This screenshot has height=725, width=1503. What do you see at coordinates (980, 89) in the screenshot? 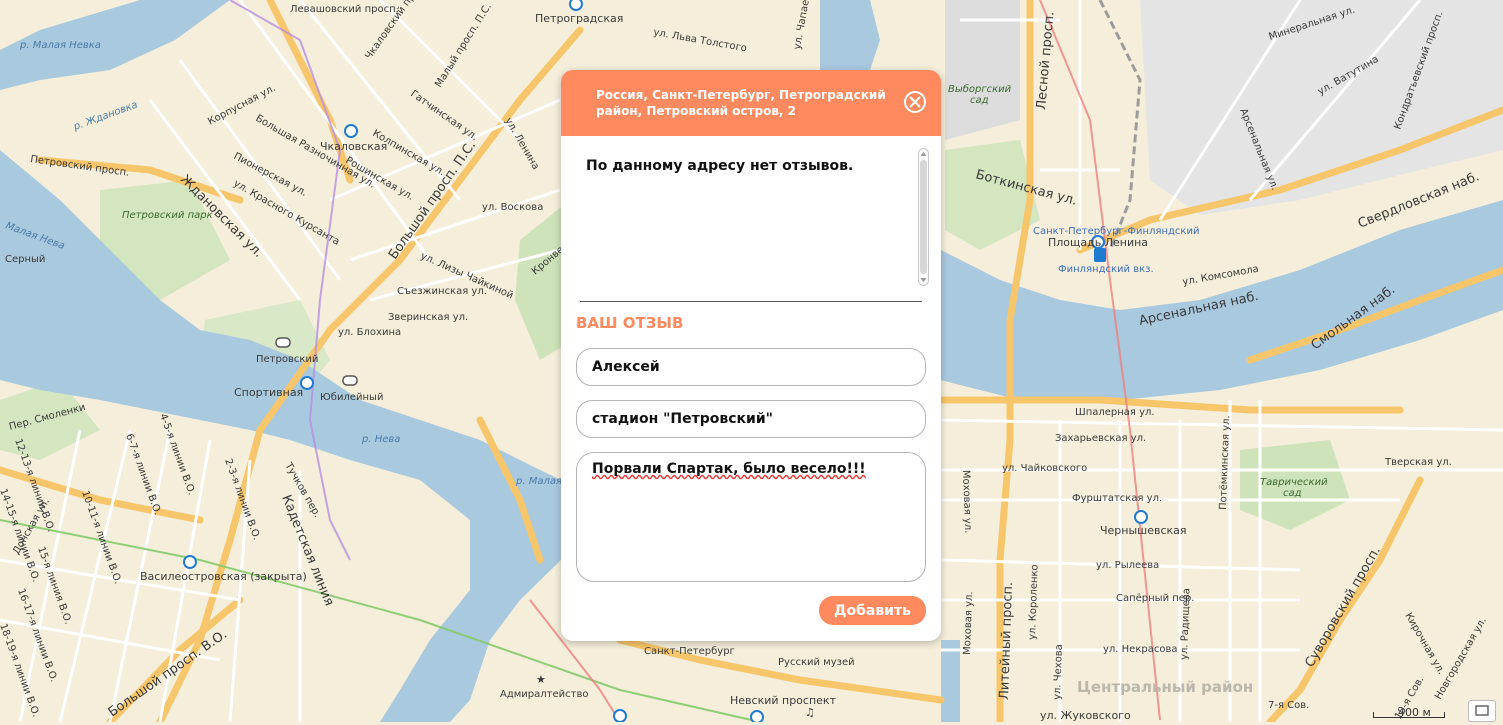
I see `park-label: Выборгский` at bounding box center [980, 89].